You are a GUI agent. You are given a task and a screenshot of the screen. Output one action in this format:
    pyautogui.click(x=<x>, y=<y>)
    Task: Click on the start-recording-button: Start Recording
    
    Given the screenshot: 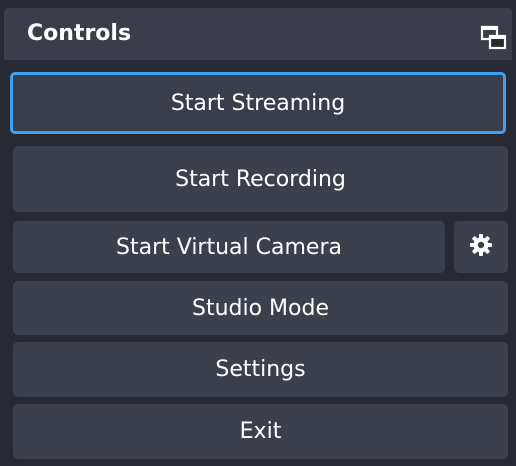 What is the action you would take?
    pyautogui.click(x=260, y=179)
    